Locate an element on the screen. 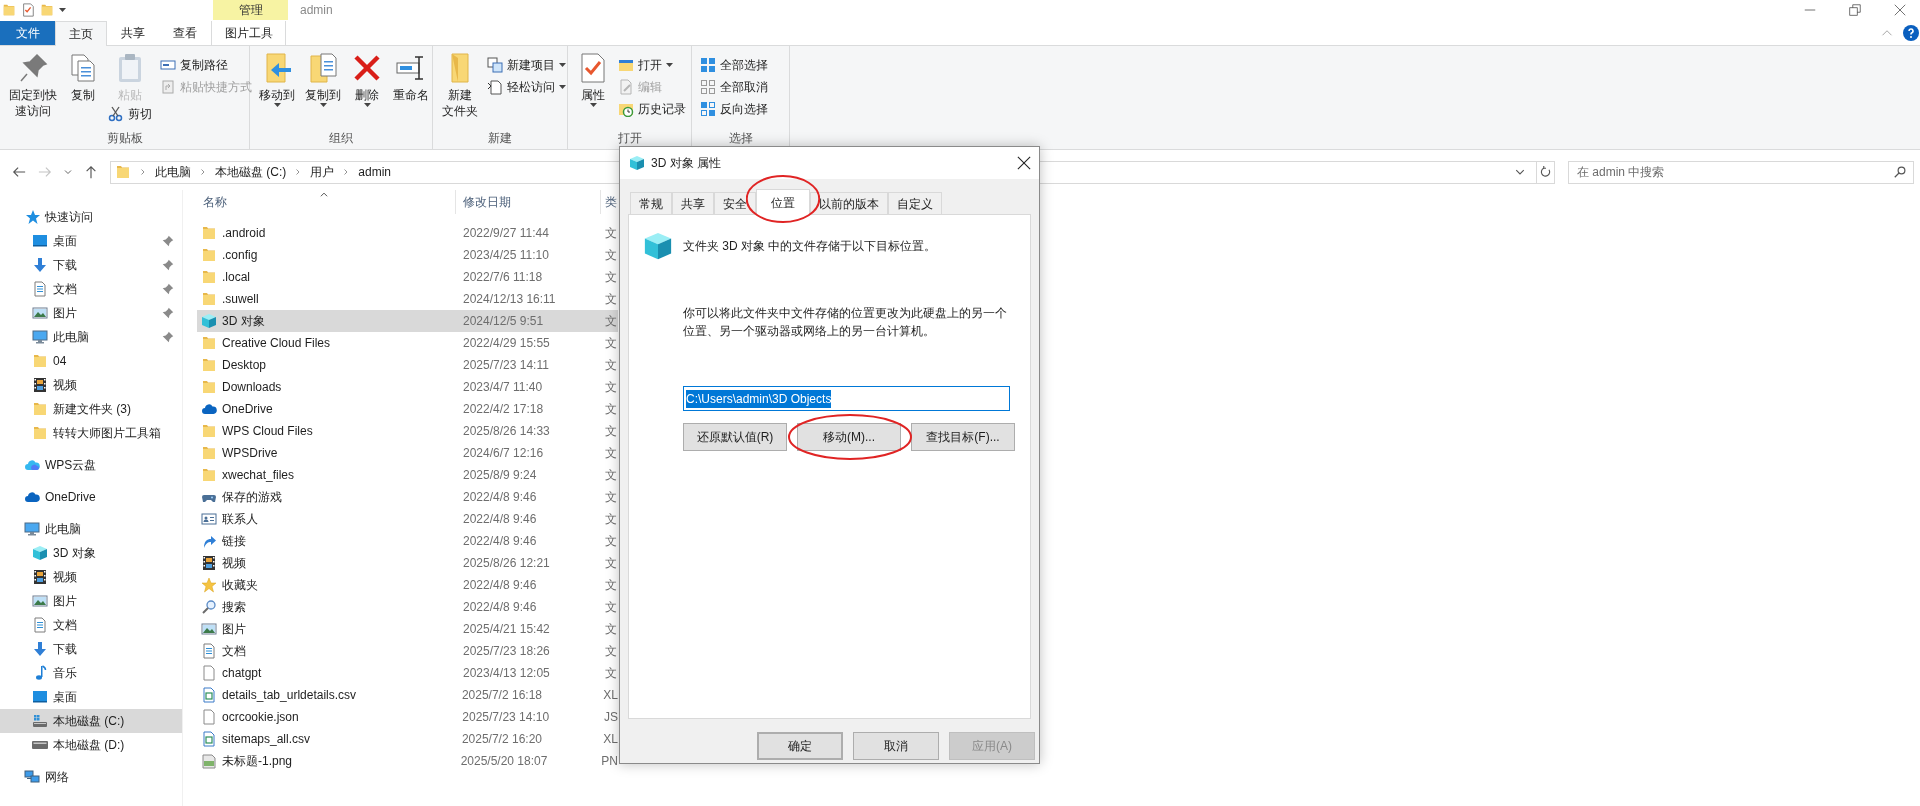 The image size is (1920, 806). ribbon-command: 全部取消 is located at coordinates (734, 87).